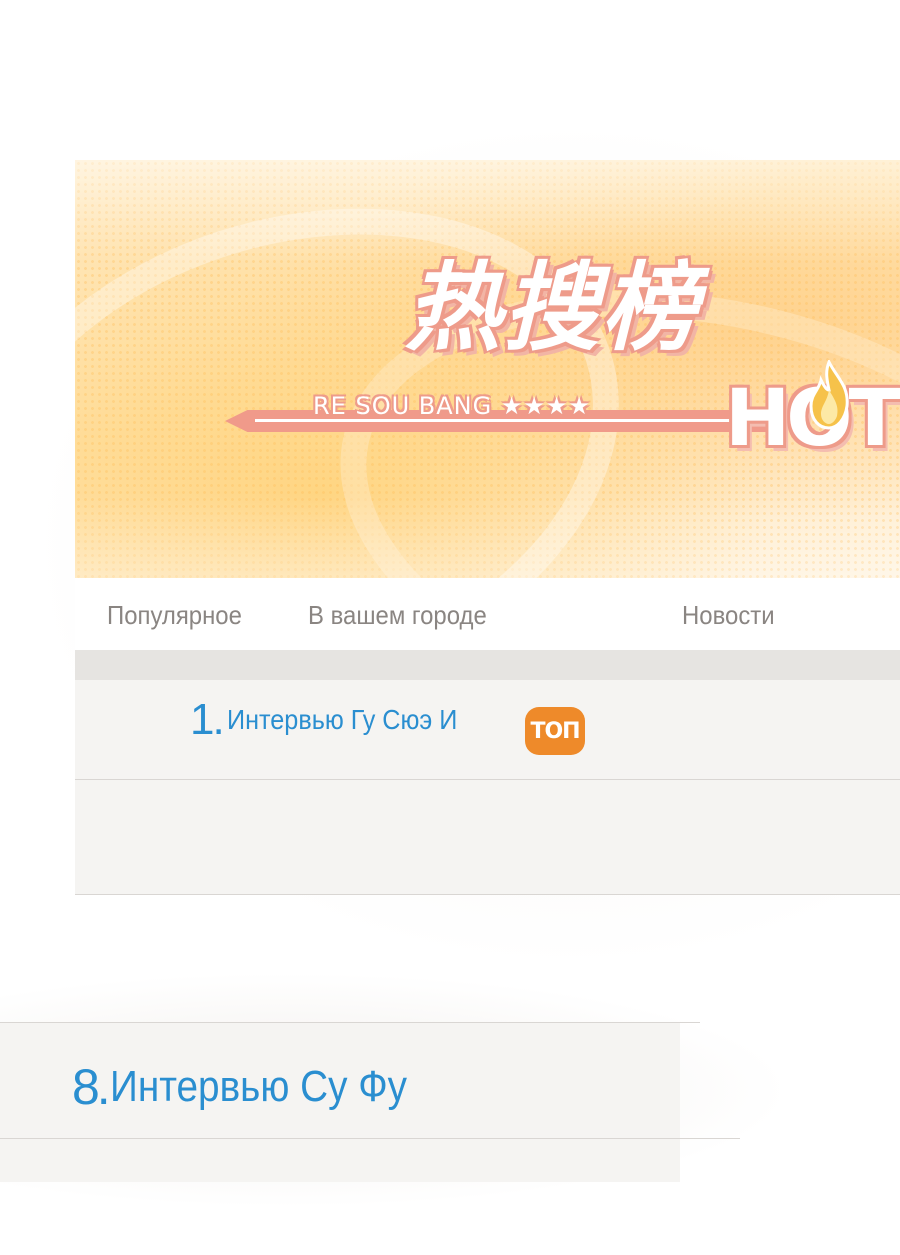  I want to click on item-title: Интервью Гу Сюэ И, so click(342, 719).